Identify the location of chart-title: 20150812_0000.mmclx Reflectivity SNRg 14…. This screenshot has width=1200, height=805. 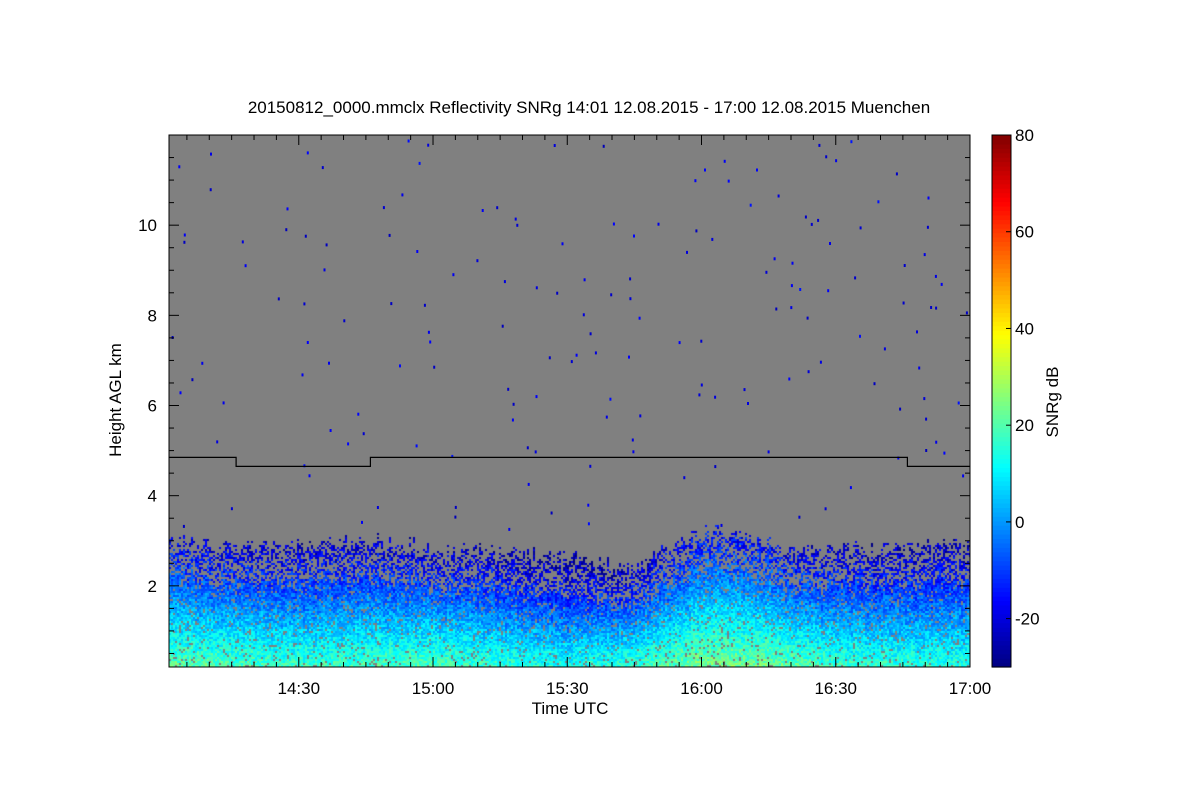
(589, 107).